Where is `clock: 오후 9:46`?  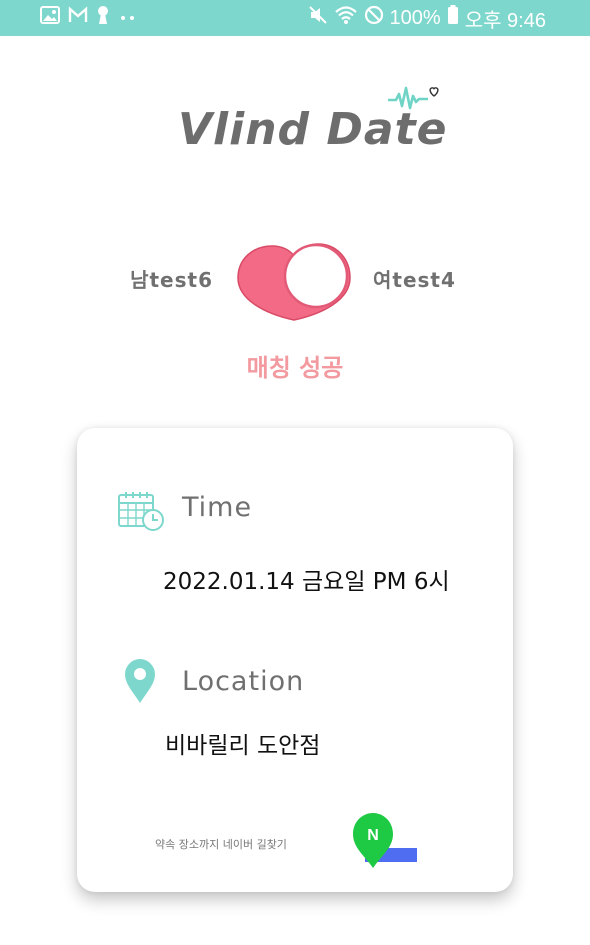 clock: 오후 9:46 is located at coordinates (505, 20).